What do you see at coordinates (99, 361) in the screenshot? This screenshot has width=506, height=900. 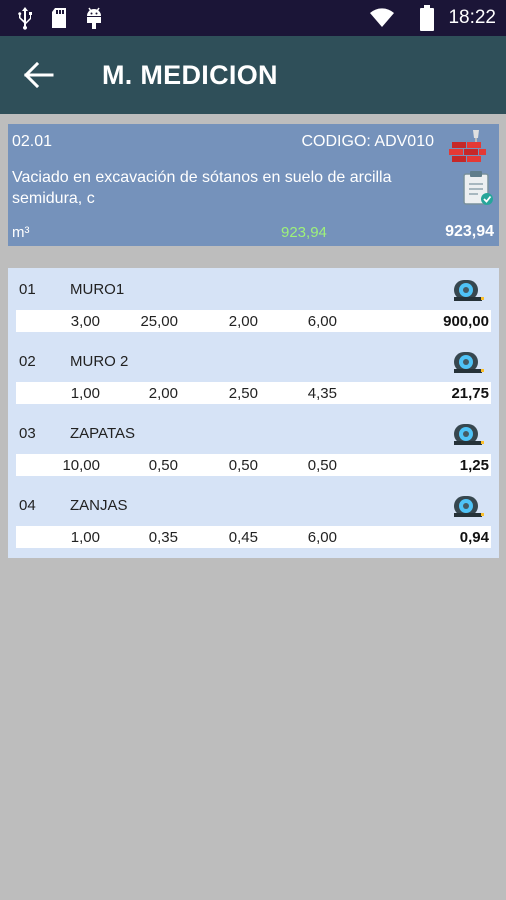 I see `measurement-name: MURO 2` at bounding box center [99, 361].